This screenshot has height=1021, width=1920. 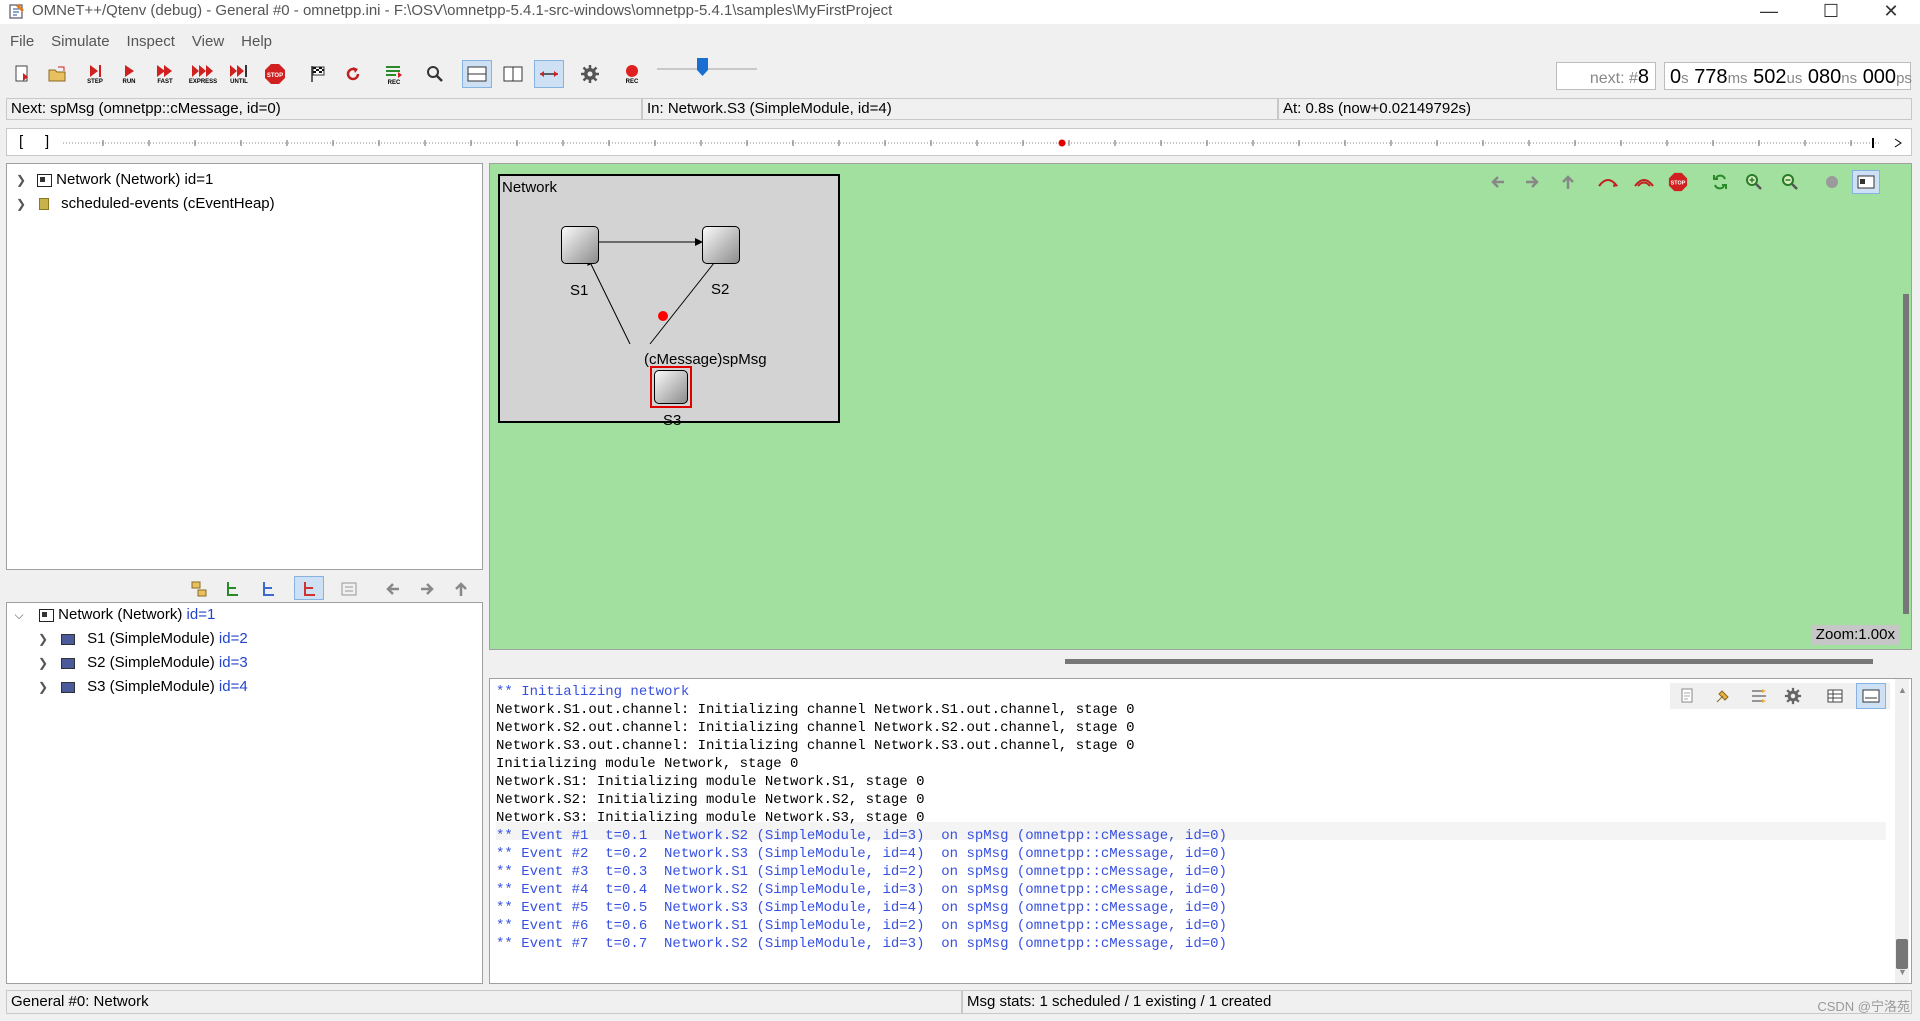 I want to click on canvas-vertical-scrollbar, so click(x=1906, y=454).